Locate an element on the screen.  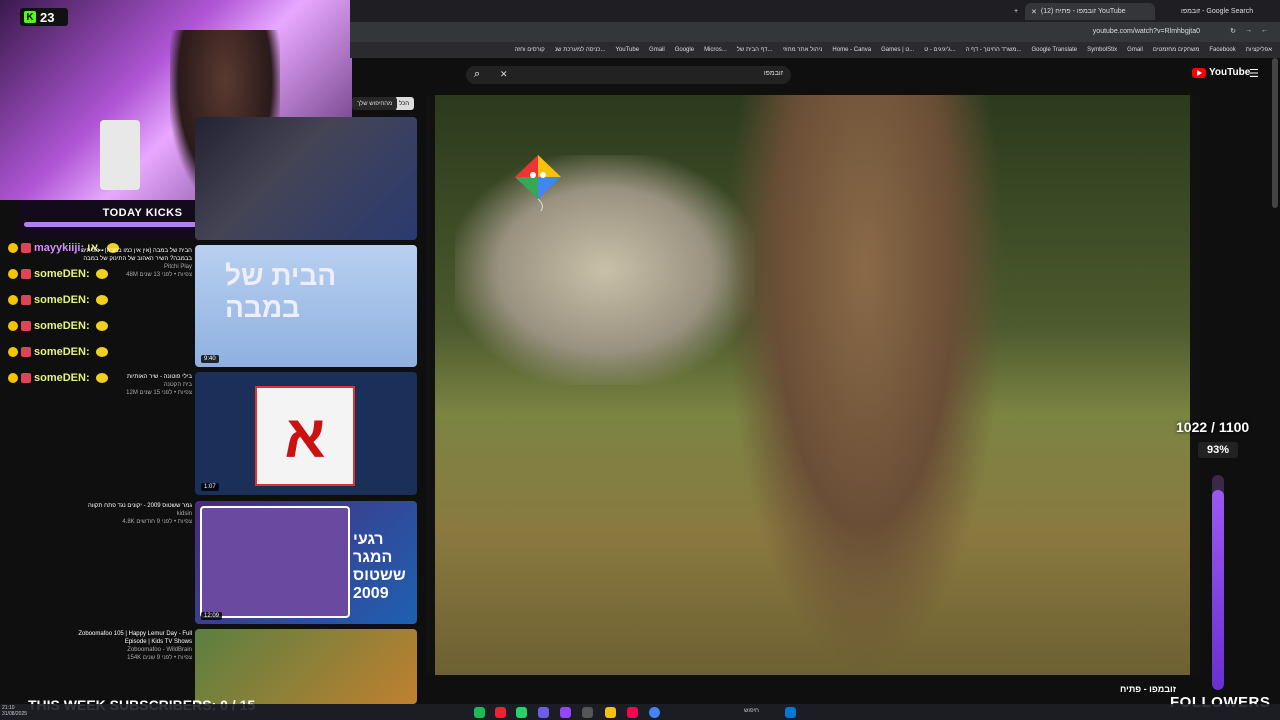
forward-icon: → is located at coordinates (1248, 30).